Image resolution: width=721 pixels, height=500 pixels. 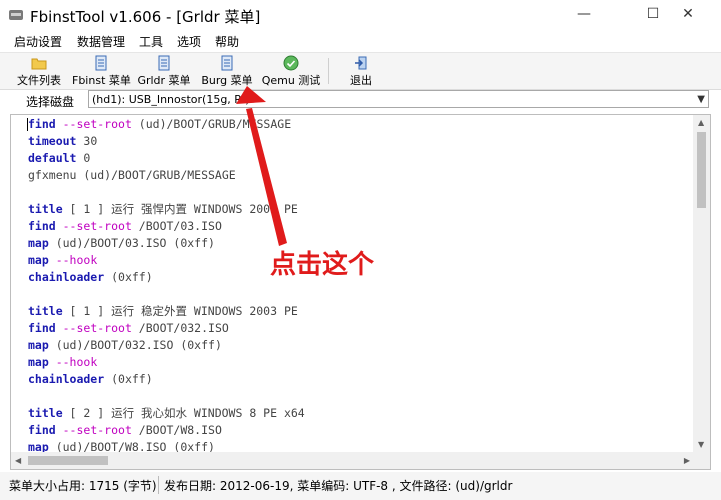 I want to click on horizontal-scrollbar: ◀ ▶, so click(x=352, y=460).